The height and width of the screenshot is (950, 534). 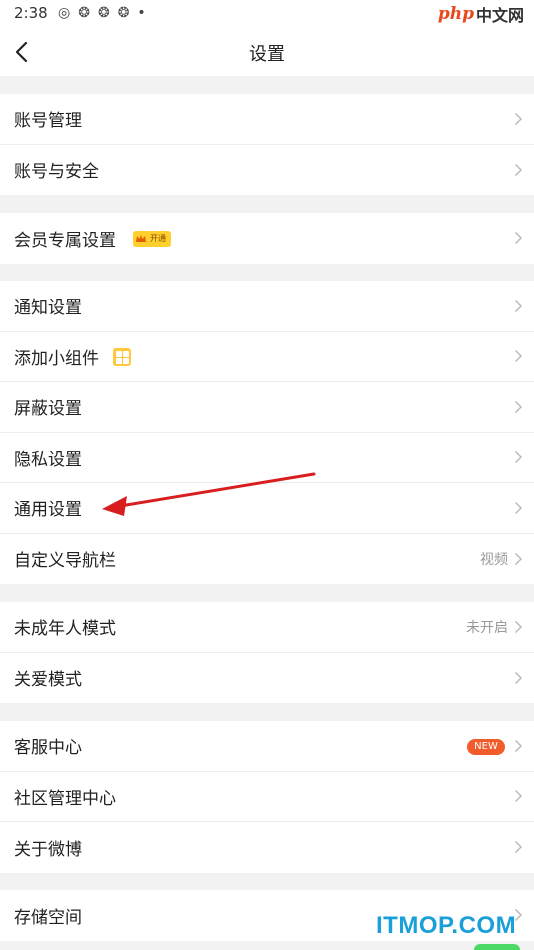 What do you see at coordinates (158, 238) in the screenshot?
I see `vip-badge-label: 开通` at bounding box center [158, 238].